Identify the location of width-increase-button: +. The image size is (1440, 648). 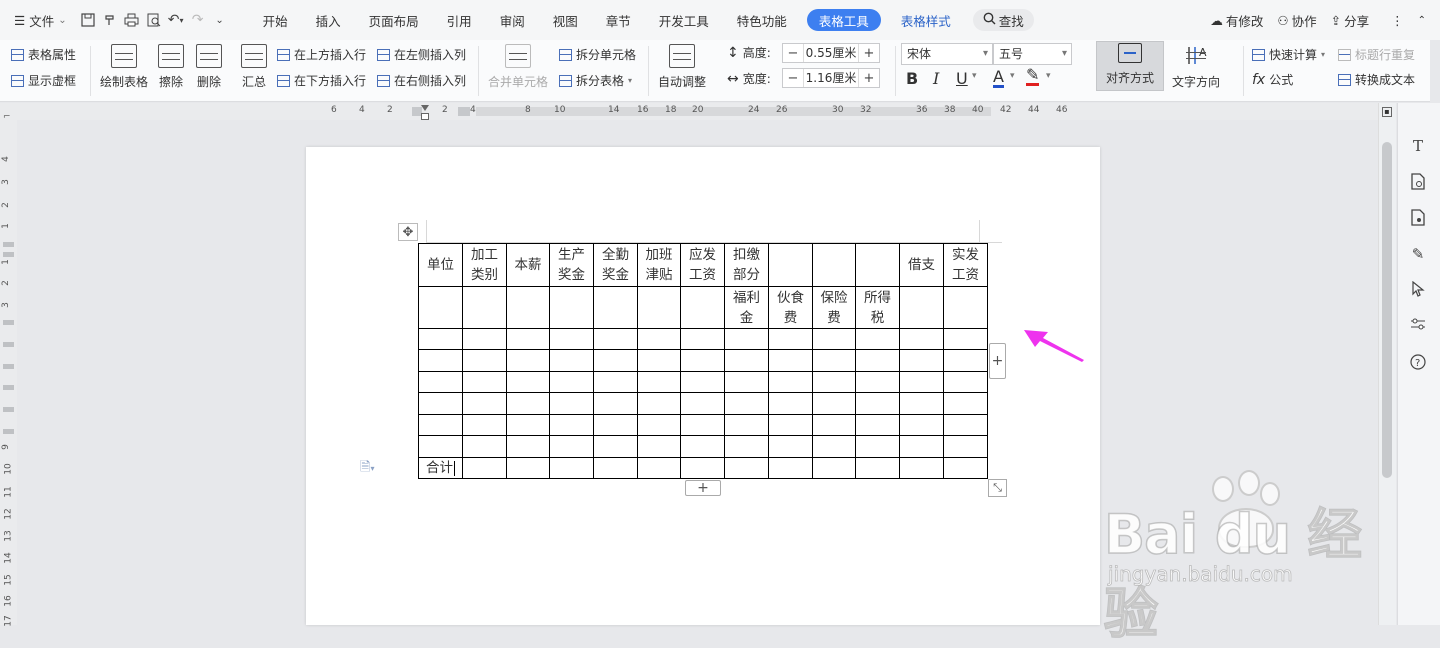
(869, 78).